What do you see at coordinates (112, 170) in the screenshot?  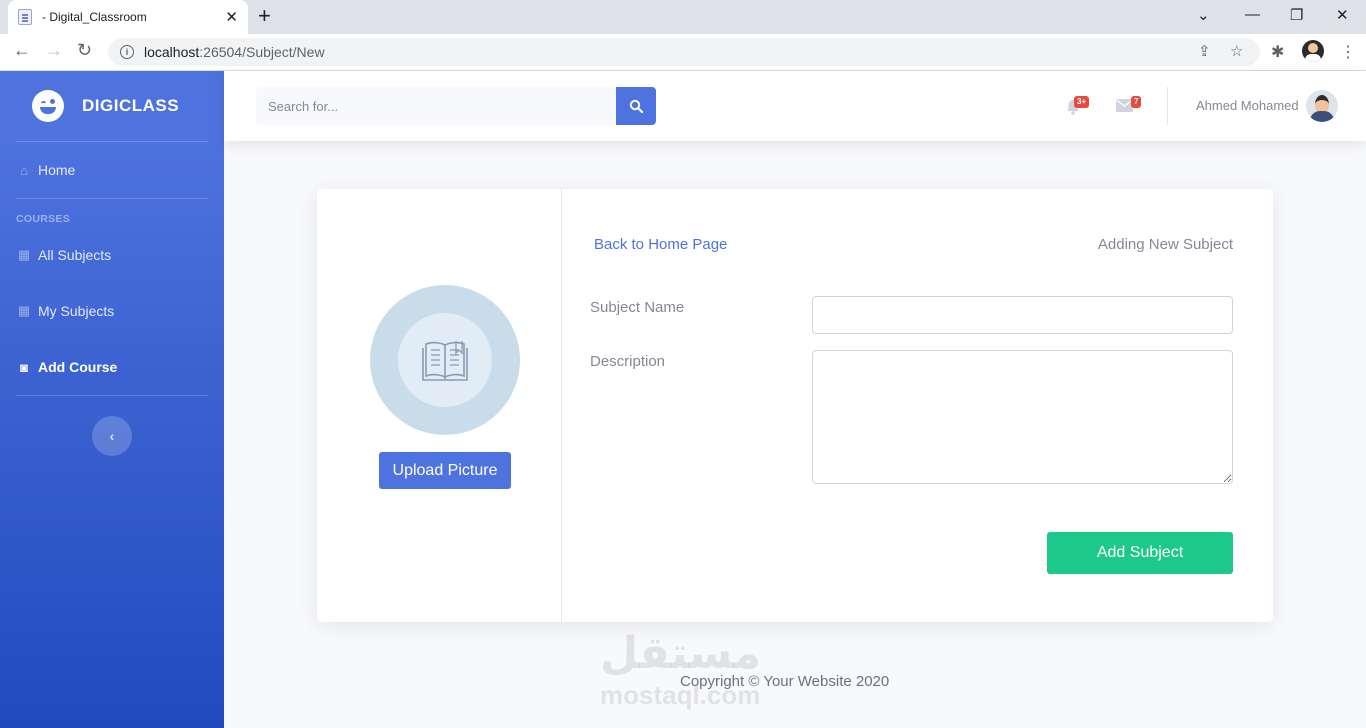 I see `sidebar-item-home: ⌂ Home` at bounding box center [112, 170].